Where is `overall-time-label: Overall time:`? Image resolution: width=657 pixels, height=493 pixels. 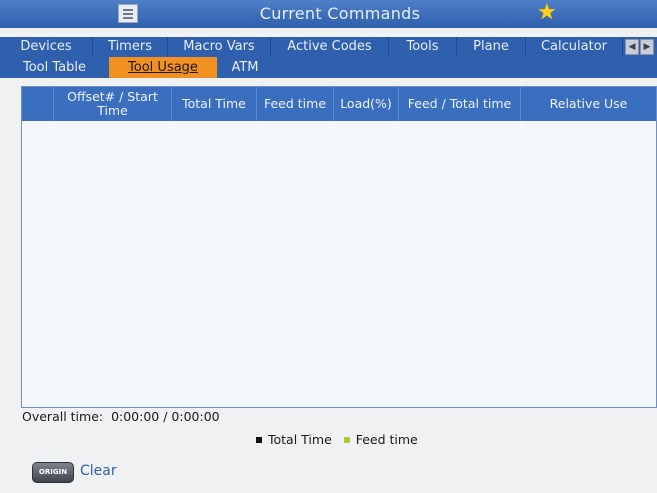
overall-time-label: Overall time: is located at coordinates (63, 416).